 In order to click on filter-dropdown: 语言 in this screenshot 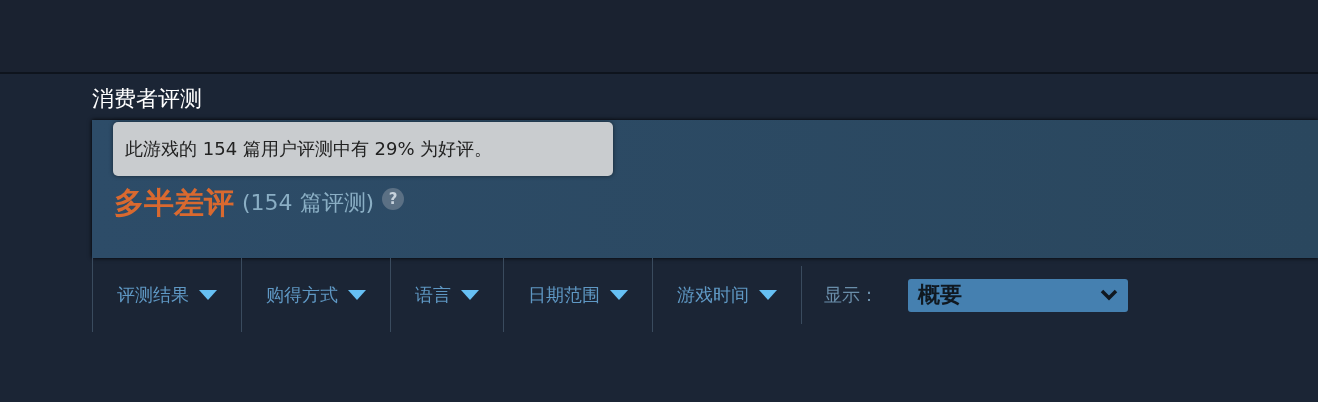, I will do `click(446, 295)`.